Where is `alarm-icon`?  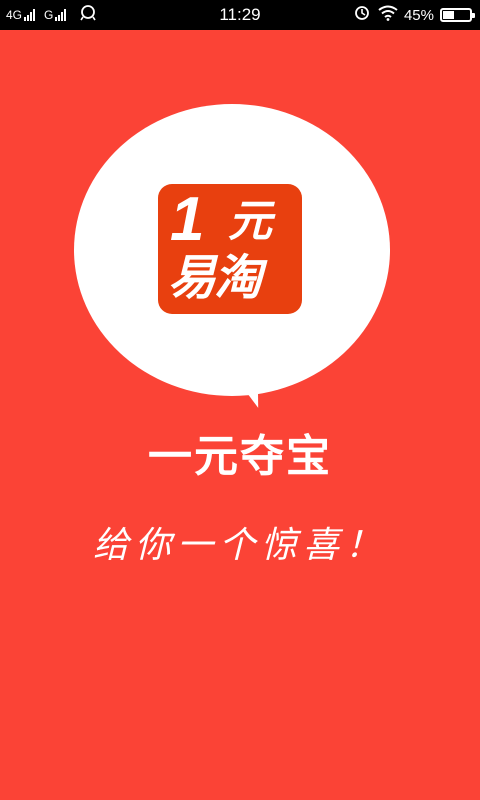 alarm-icon is located at coordinates (362, 15).